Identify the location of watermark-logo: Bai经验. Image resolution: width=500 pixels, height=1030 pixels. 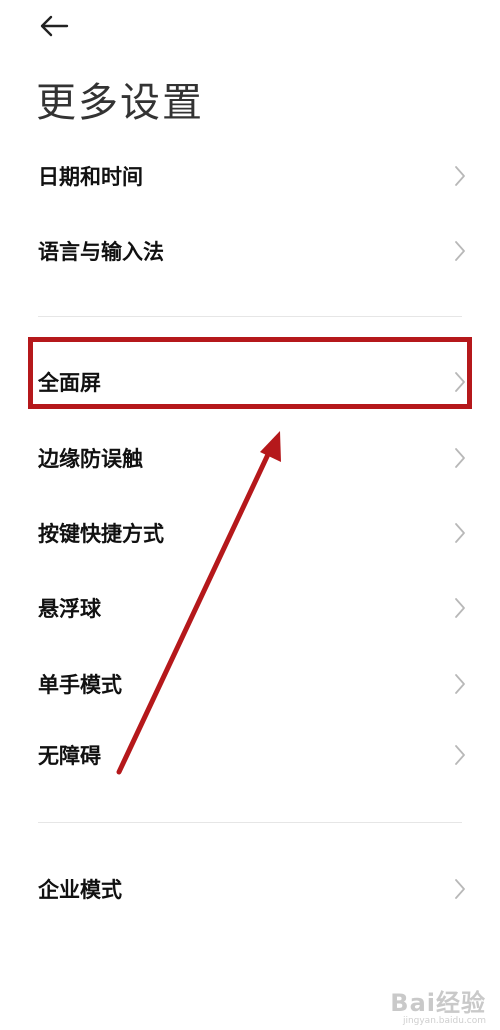
(438, 1000).